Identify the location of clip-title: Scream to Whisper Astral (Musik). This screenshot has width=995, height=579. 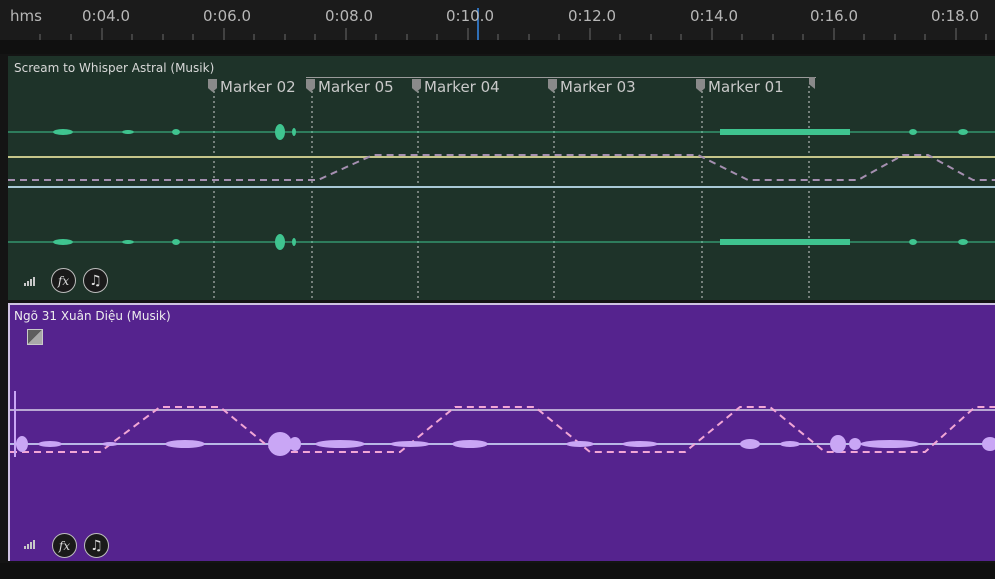
(114, 68).